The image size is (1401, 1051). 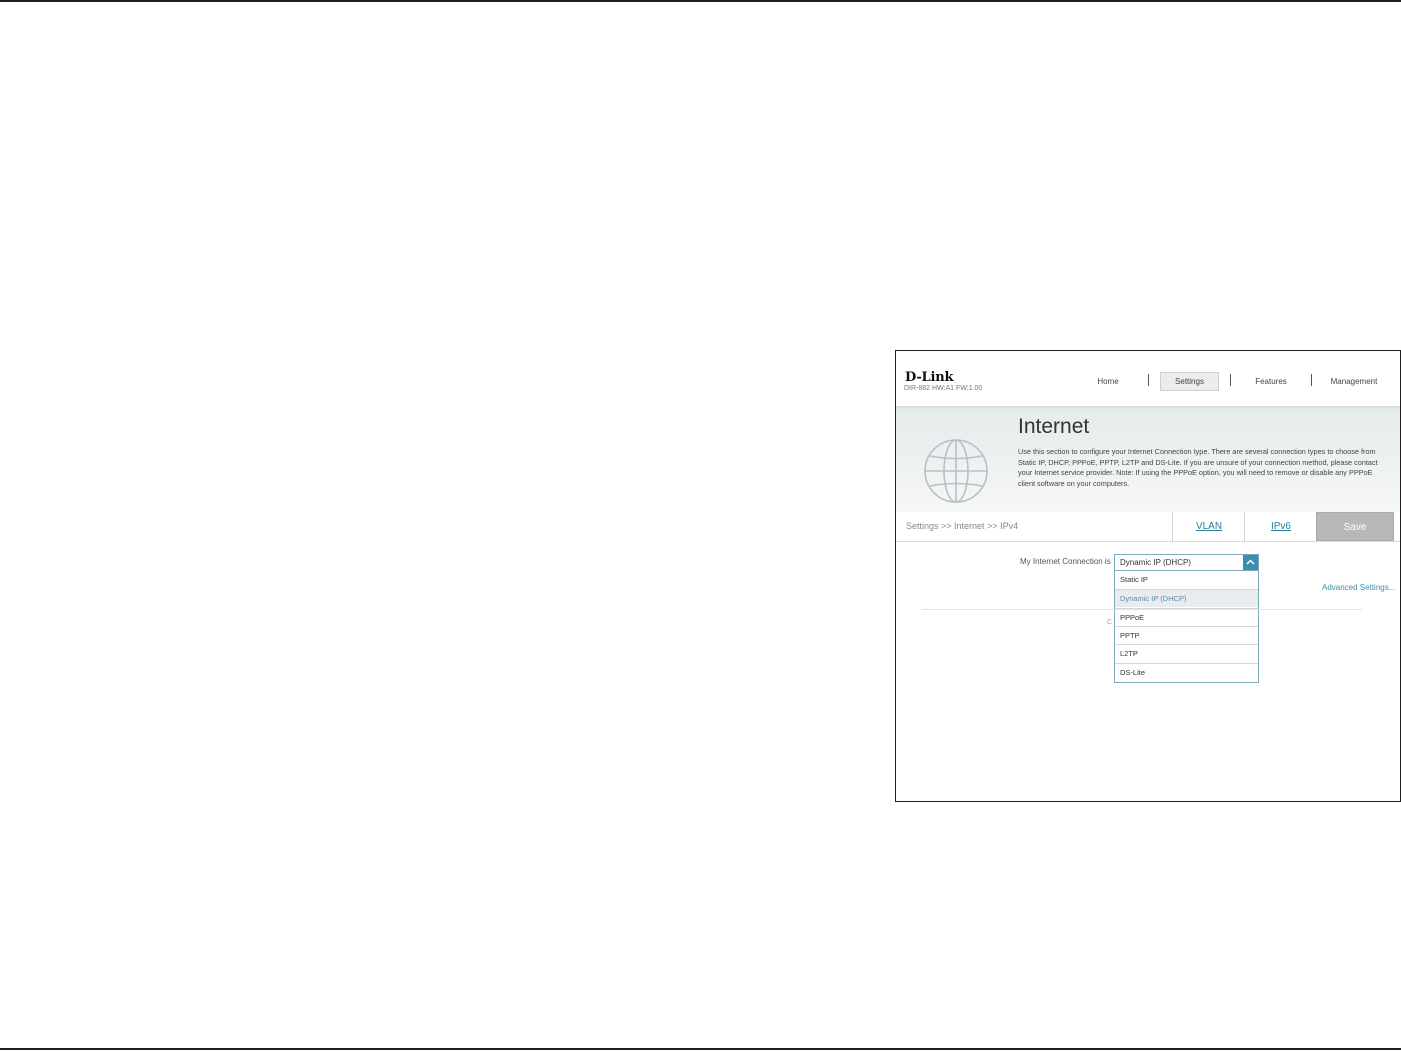 I want to click on nav-management: Management, so click(x=1354, y=381).